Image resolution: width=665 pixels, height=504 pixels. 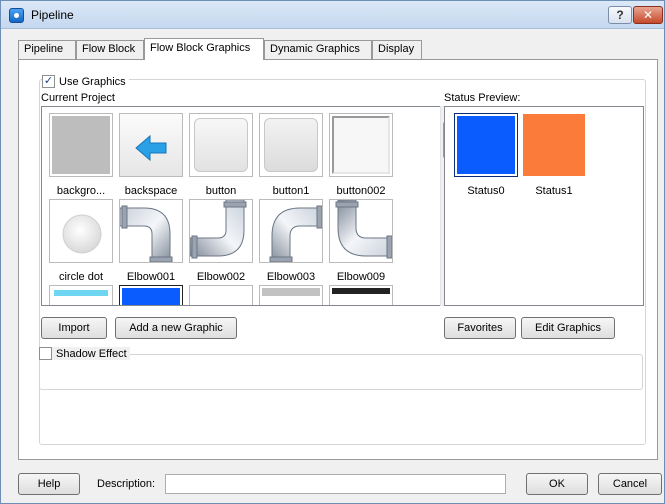 What do you see at coordinates (81, 277) in the screenshot?
I see `graphic-label: circle dot` at bounding box center [81, 277].